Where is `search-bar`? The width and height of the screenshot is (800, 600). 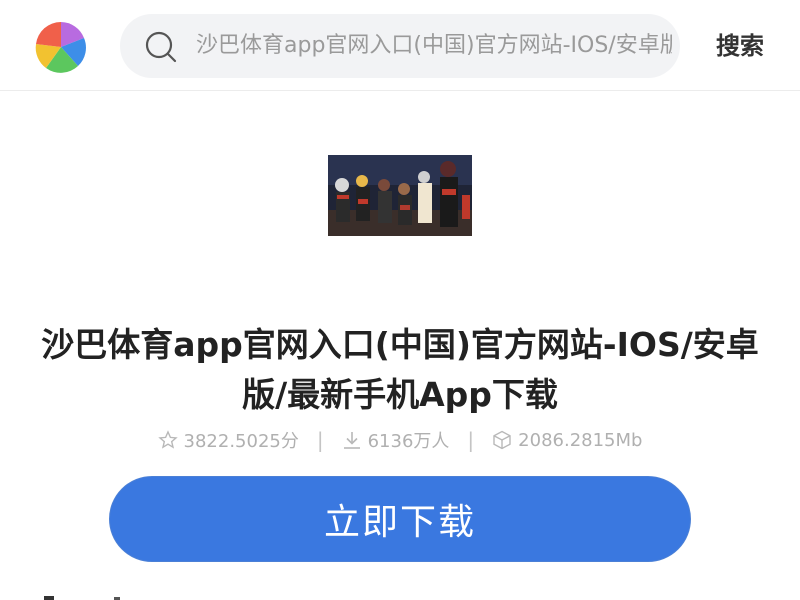
search-bar is located at coordinates (400, 46).